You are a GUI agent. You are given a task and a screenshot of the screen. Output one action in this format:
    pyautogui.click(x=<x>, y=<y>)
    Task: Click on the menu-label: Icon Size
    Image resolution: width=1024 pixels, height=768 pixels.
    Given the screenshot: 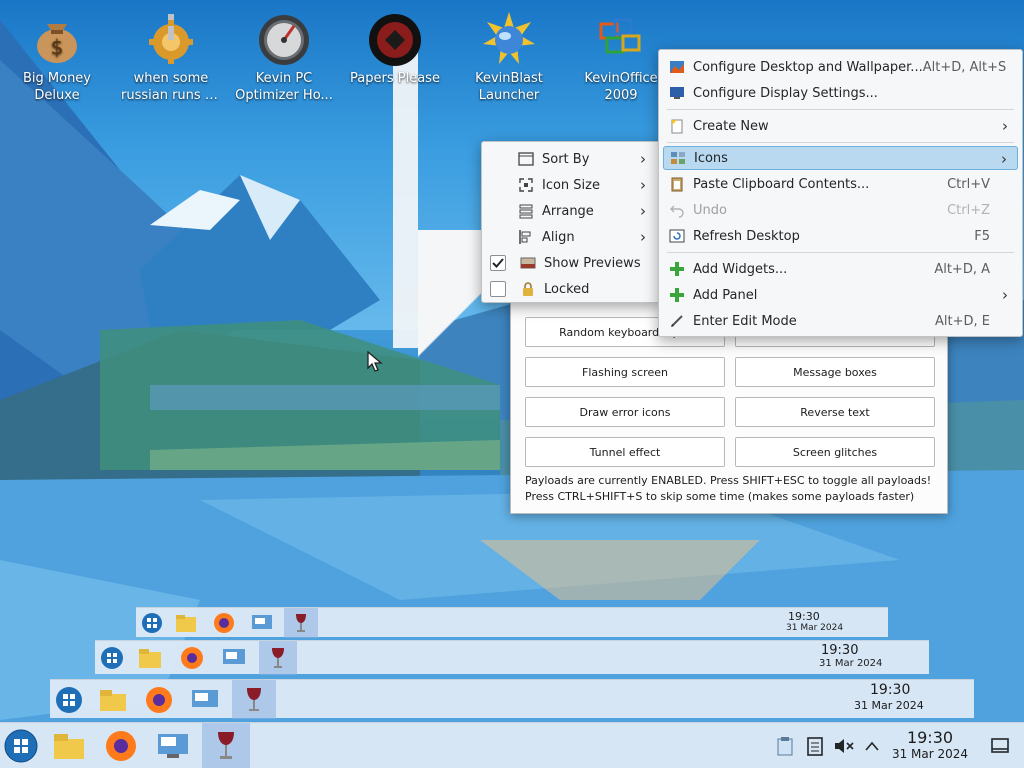 What is the action you would take?
    pyautogui.click(x=571, y=185)
    